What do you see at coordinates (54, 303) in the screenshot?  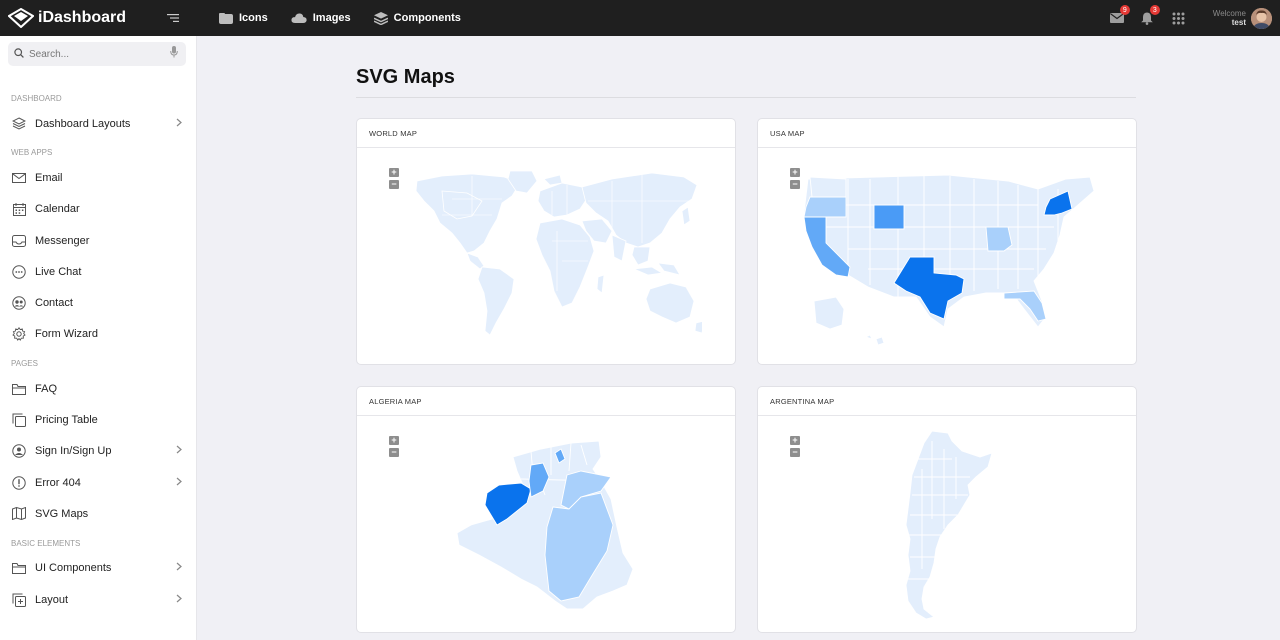 I see `sidebar-item-label: Contact` at bounding box center [54, 303].